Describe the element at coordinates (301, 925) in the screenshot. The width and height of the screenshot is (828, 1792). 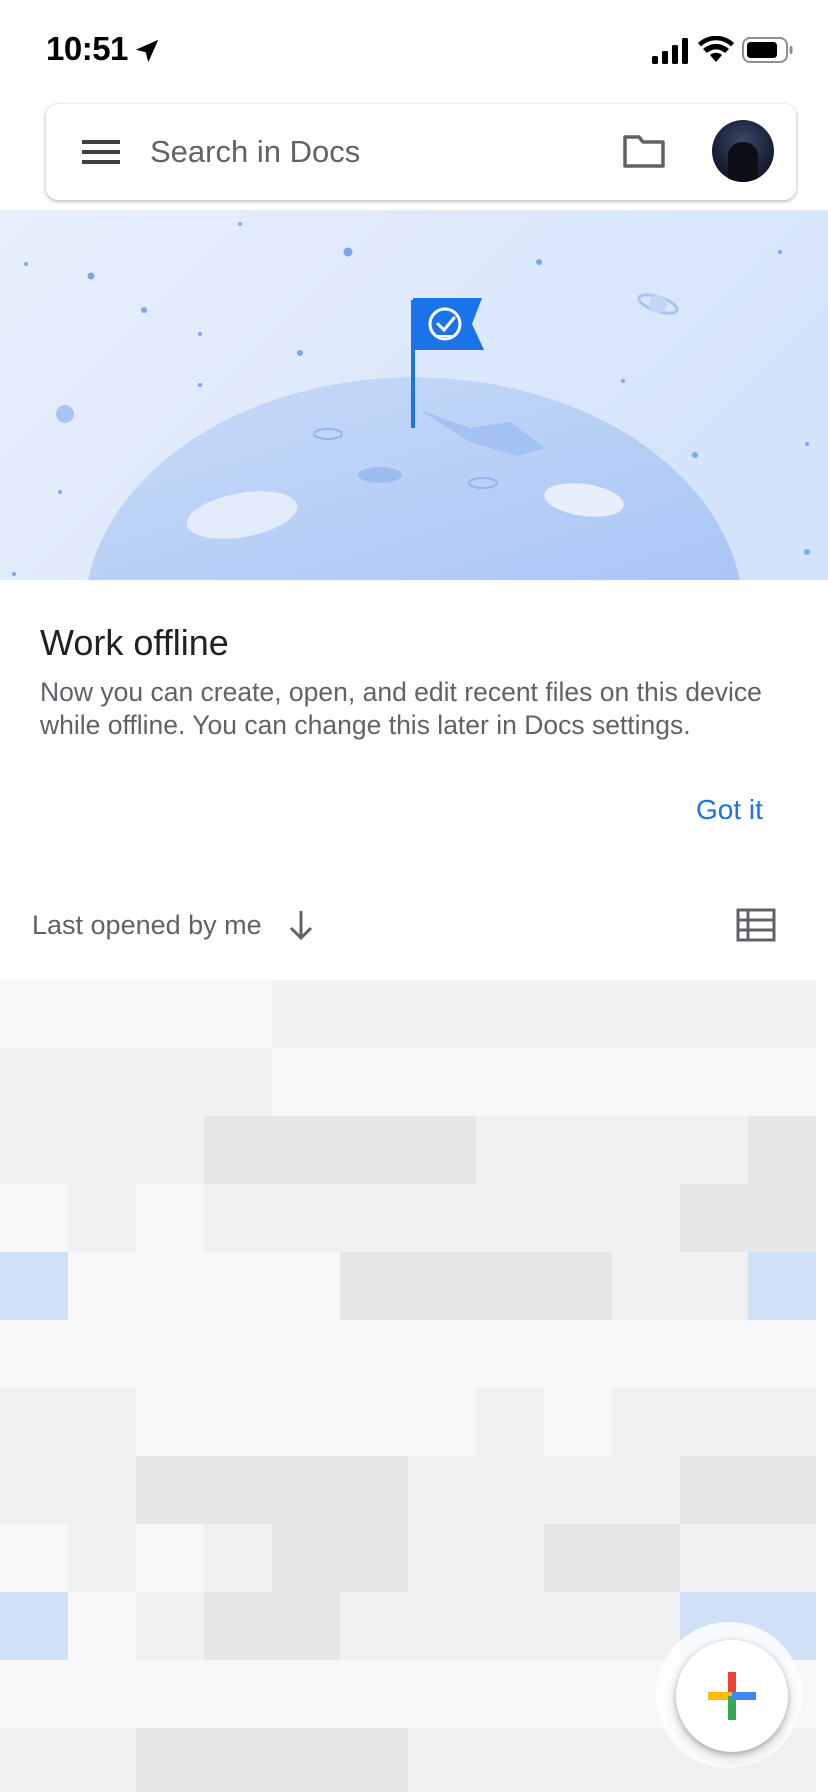
I see `arrow-down-icon` at that location.